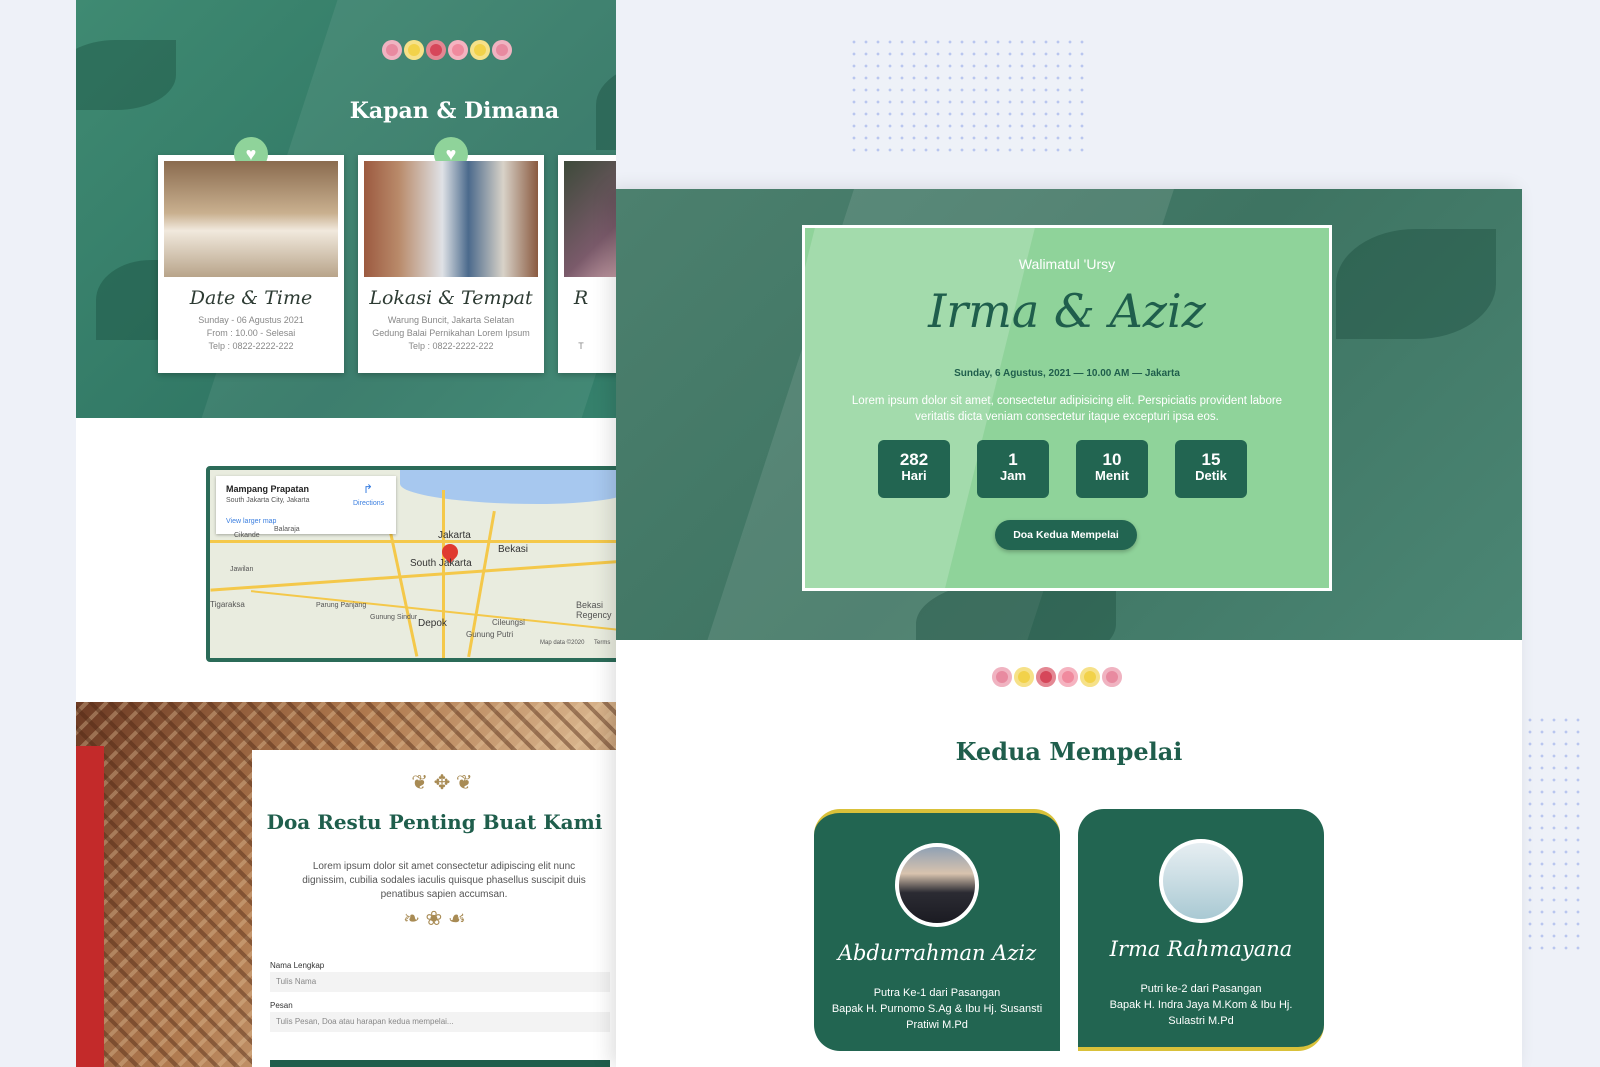 The width and height of the screenshot is (1600, 1067). What do you see at coordinates (1112, 469) in the screenshot?
I see `countdown-minutes: 10 Menit` at bounding box center [1112, 469].